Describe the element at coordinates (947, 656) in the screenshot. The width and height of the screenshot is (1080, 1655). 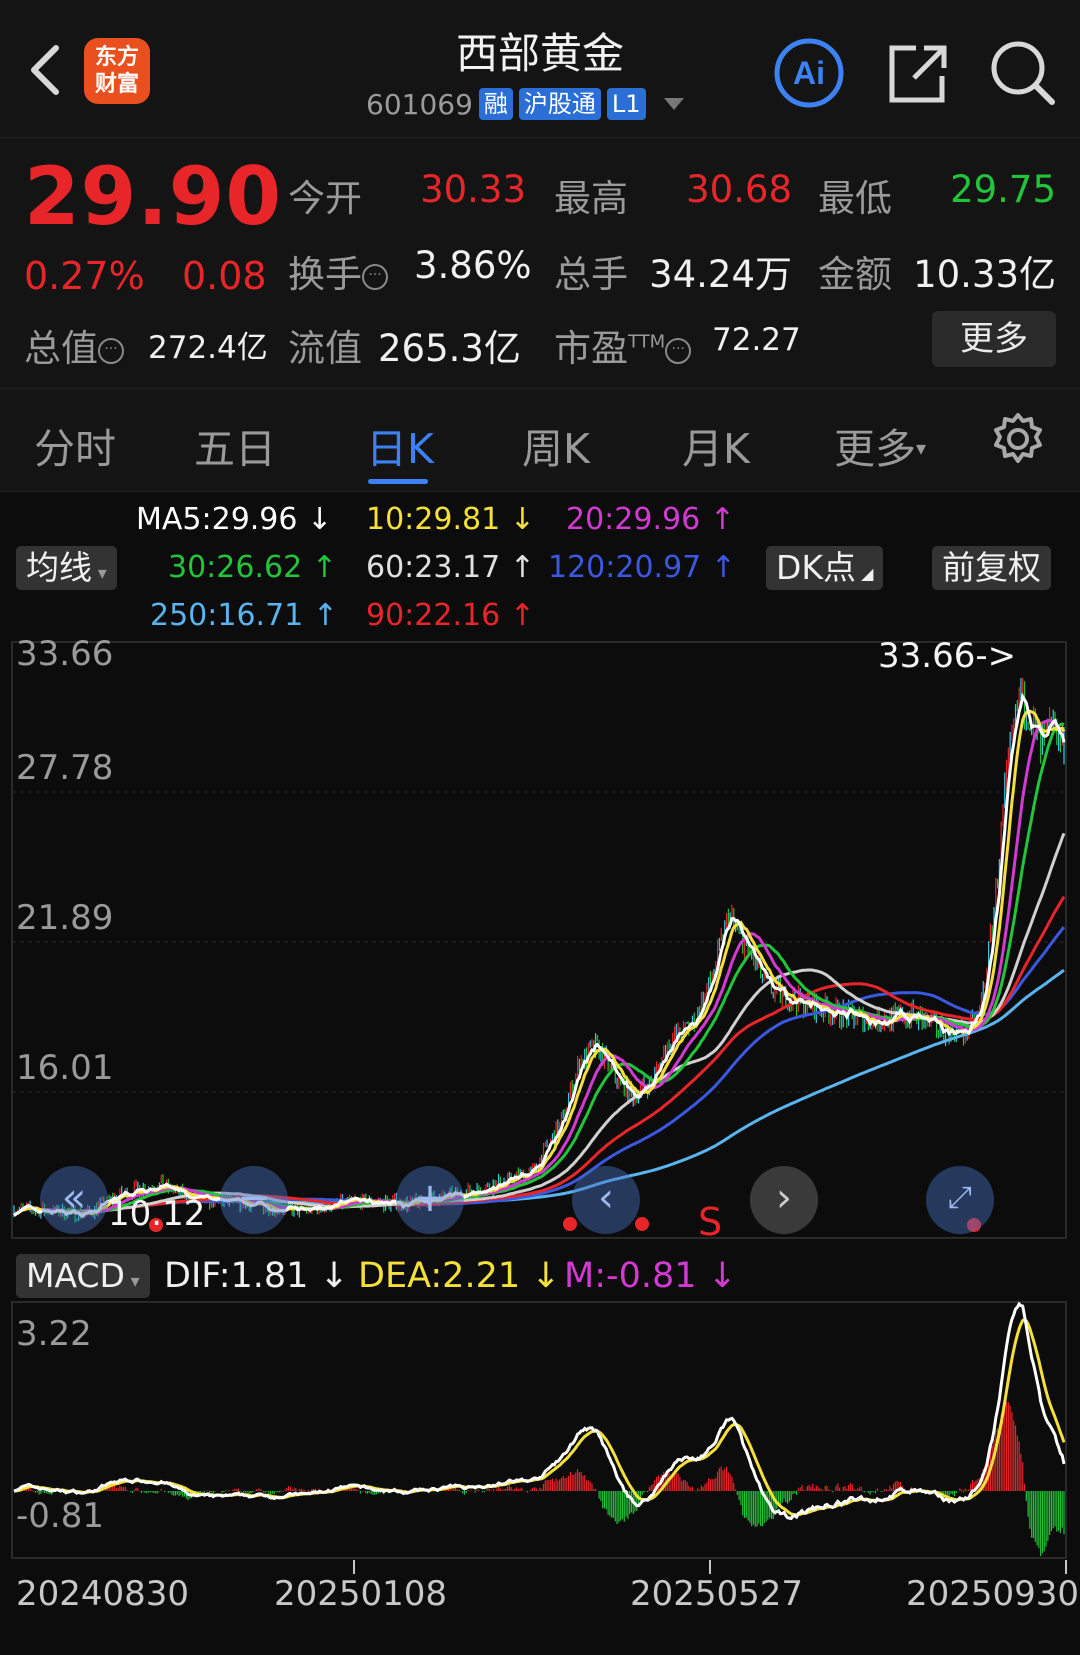
I see `high-marker: 33.66->` at that location.